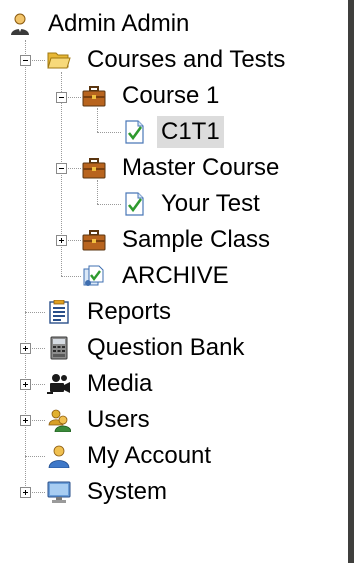  Describe the element at coordinates (190, 132) in the screenshot. I see `tree-item-label: C1T1` at that location.